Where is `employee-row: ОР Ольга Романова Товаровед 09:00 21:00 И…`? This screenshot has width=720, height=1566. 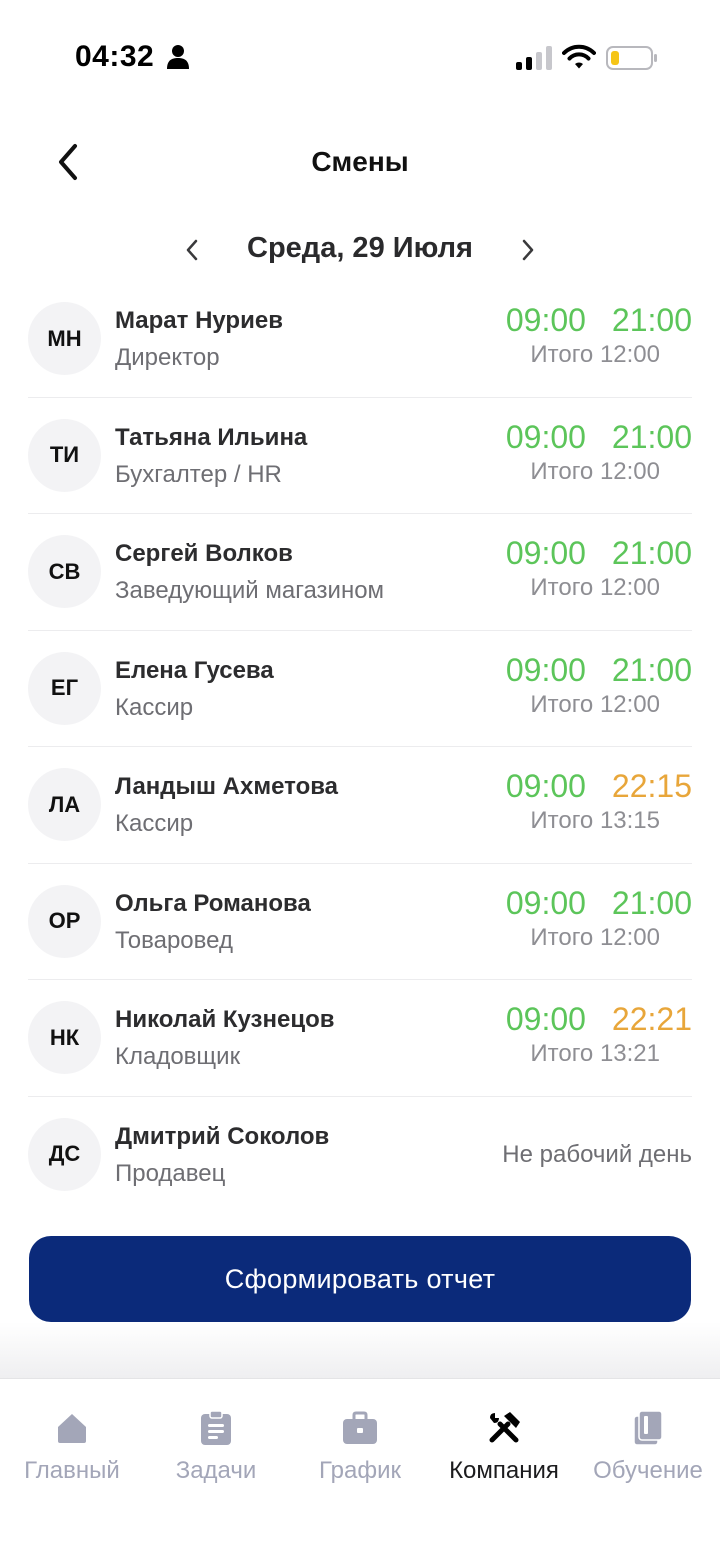 employee-row: ОР Ольга Романова Товаровед 09:00 21:00 И… is located at coordinates (360, 922).